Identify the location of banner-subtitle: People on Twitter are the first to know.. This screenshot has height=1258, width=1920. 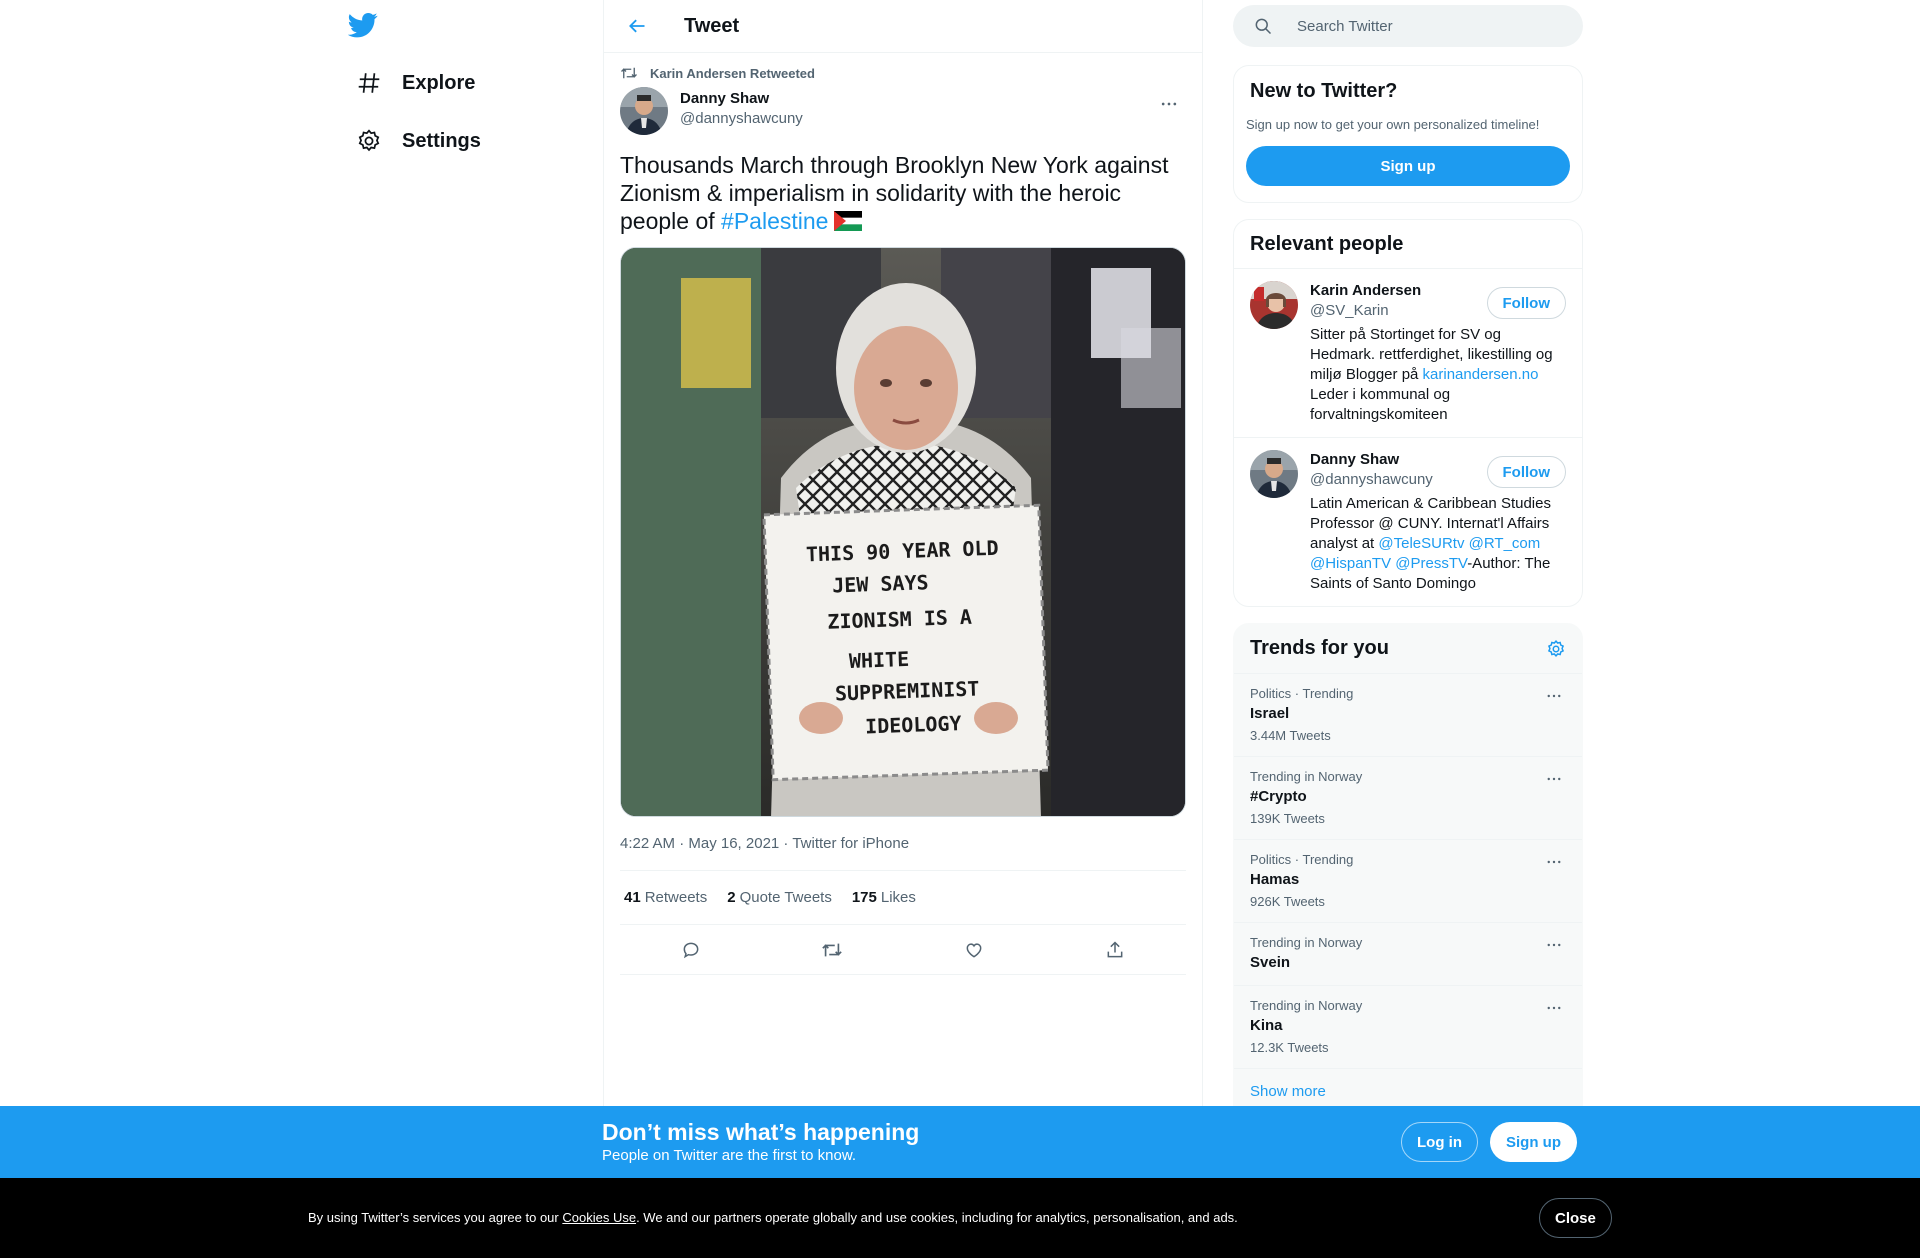
(729, 1155).